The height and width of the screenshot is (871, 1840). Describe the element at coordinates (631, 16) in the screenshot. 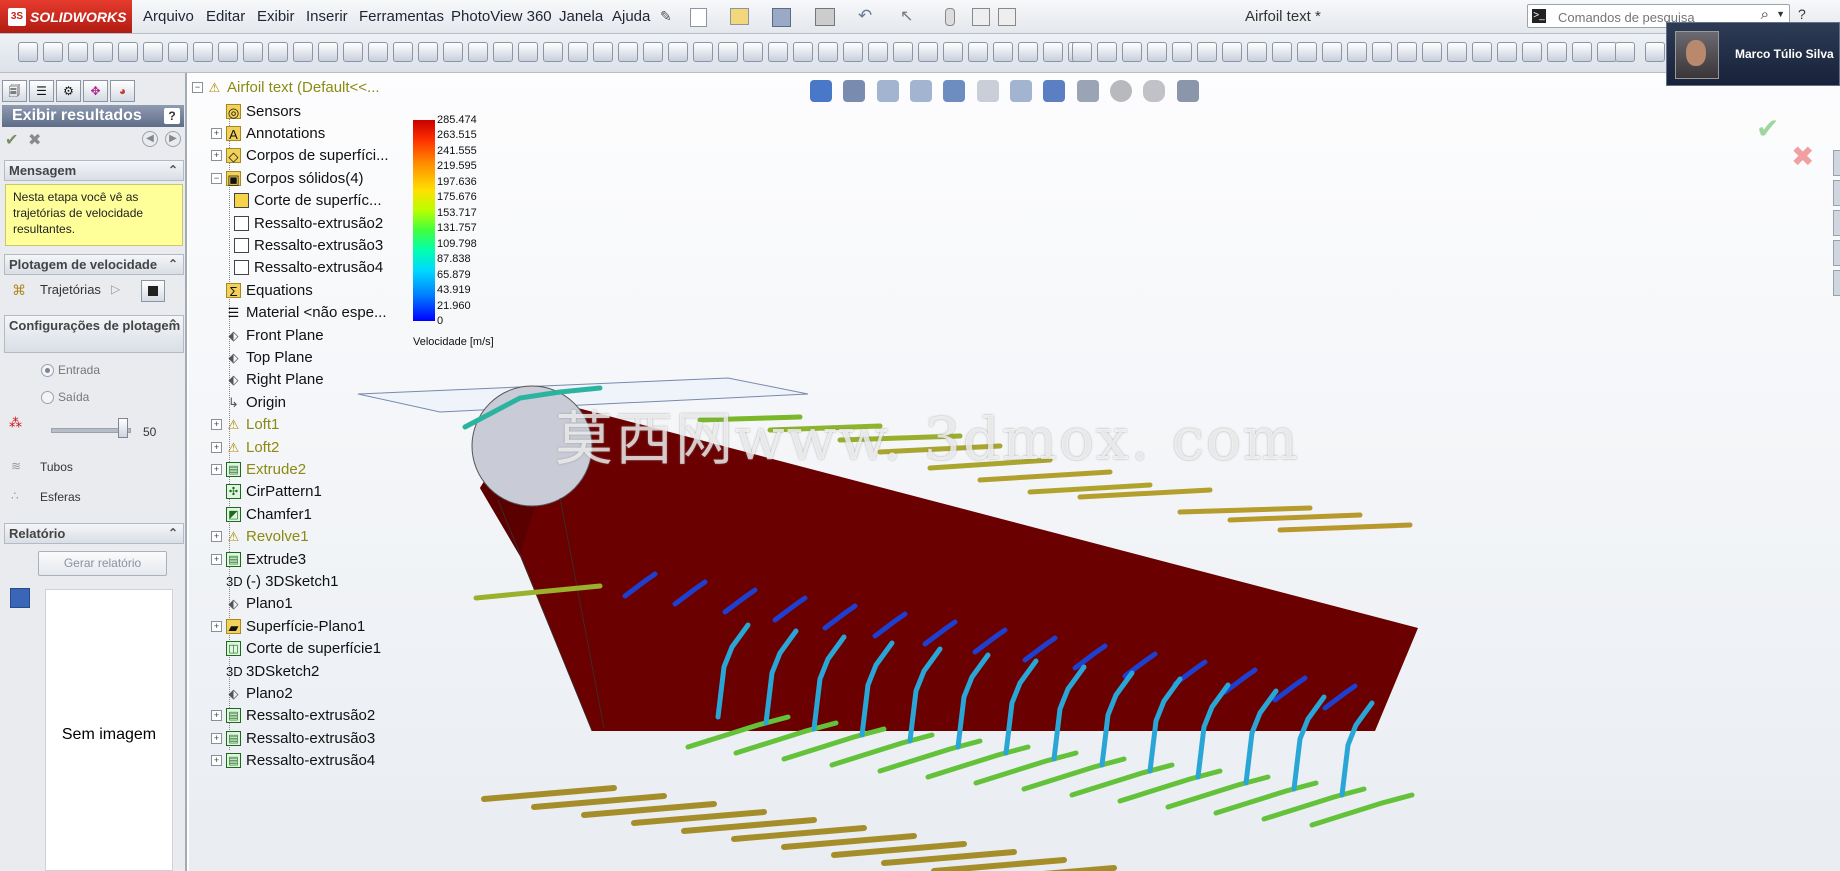

I see `menu-ajuda: Ajuda` at that location.